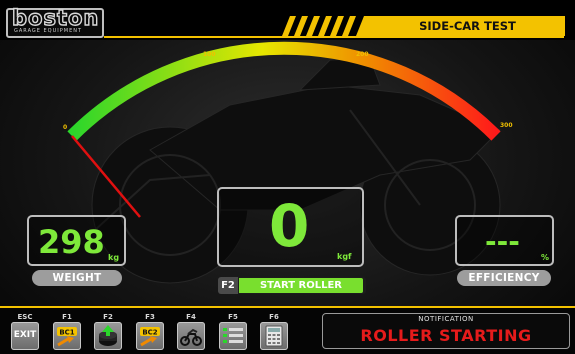 This screenshot has width=575, height=354. I want to click on fkey-label: F2, so click(108, 317).